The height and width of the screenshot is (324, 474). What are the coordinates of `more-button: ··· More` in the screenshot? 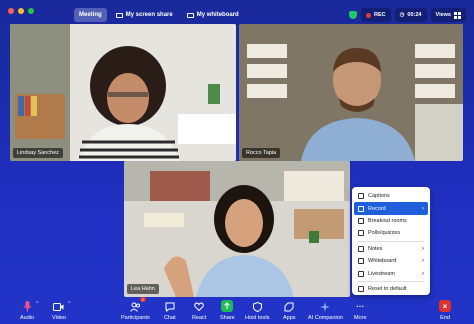 It's located at (360, 311).